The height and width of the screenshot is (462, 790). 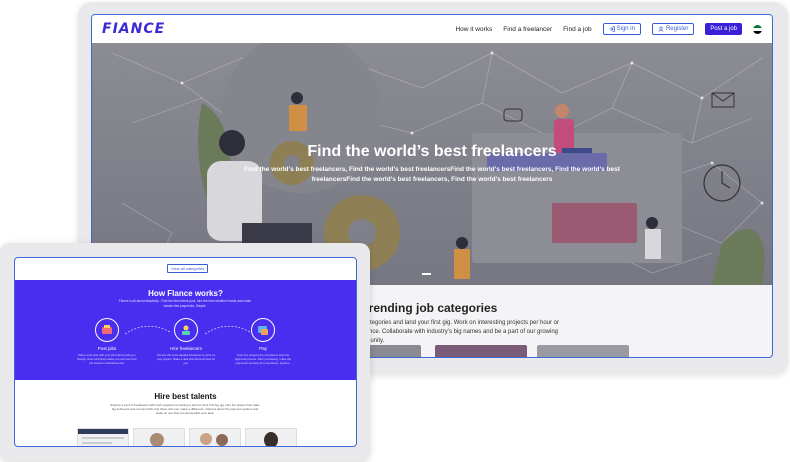 I want to click on register-button: Register, so click(x=673, y=29).